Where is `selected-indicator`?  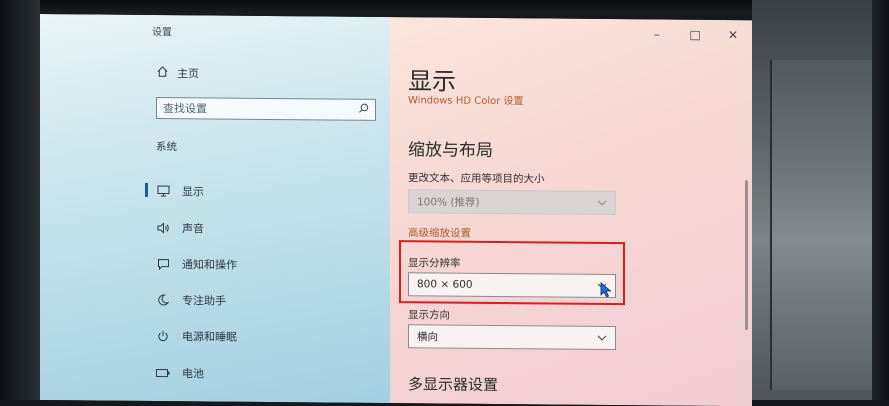 selected-indicator is located at coordinates (146, 189).